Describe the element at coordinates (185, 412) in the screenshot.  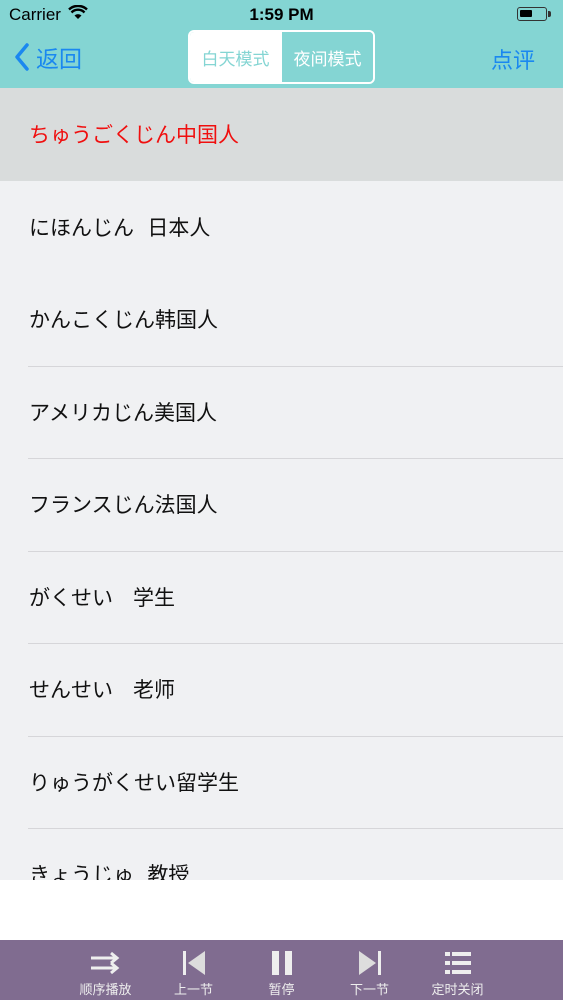
I see `kanji: 美国人` at that location.